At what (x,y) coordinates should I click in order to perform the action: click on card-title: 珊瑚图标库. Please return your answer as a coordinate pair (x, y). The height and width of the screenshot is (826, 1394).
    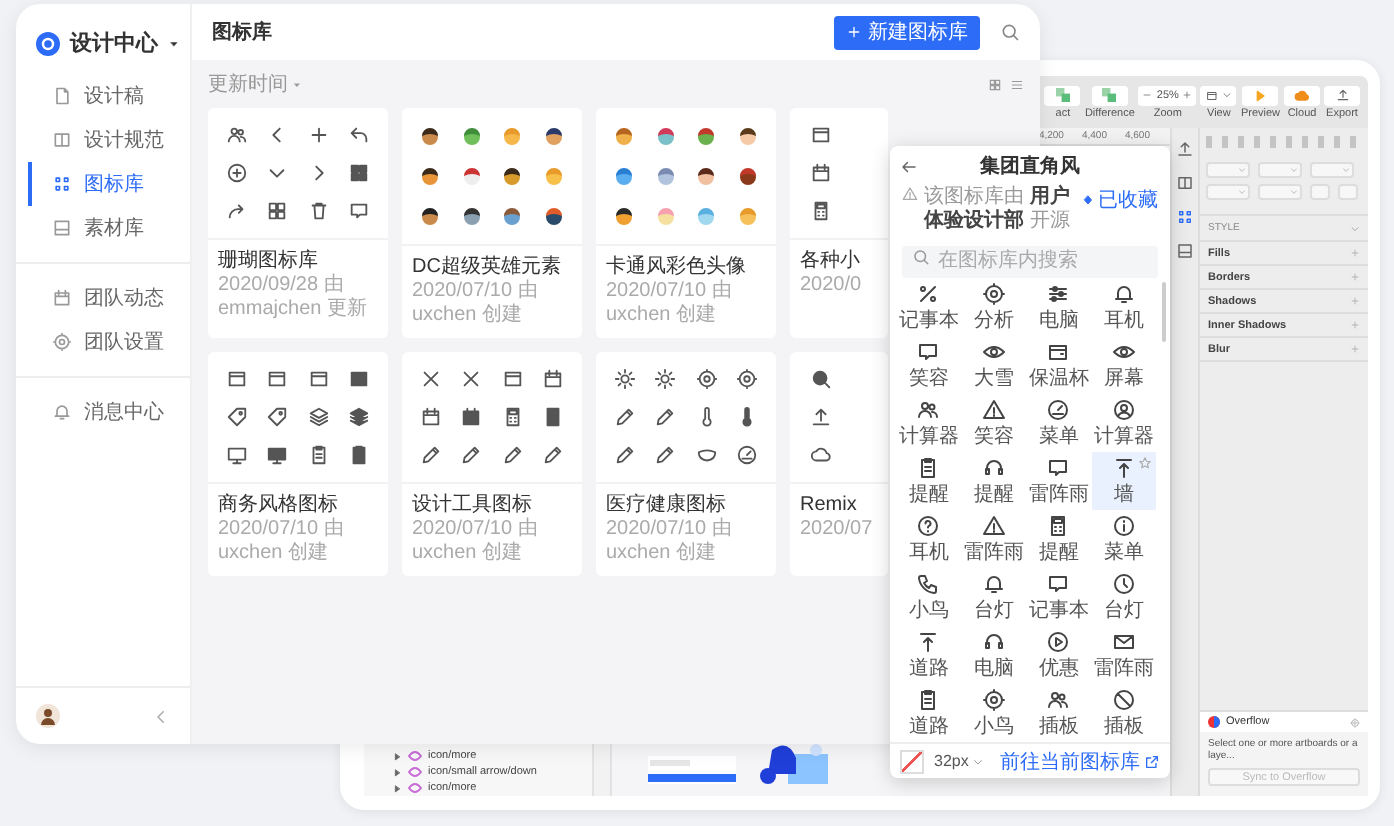
    Looking at the image, I should click on (269, 261).